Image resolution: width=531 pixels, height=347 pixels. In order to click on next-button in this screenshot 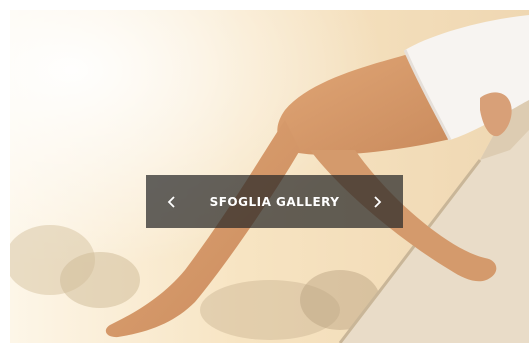, I will do `click(377, 202)`.